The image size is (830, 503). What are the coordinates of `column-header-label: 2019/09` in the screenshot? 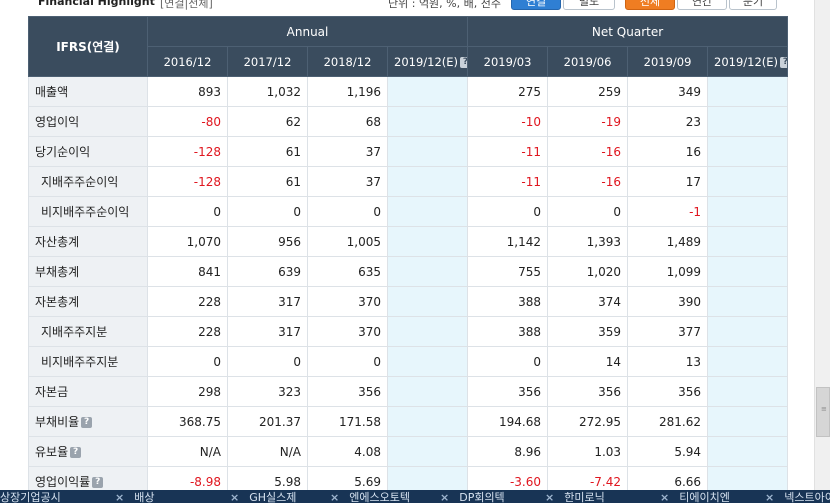 It's located at (667, 61).